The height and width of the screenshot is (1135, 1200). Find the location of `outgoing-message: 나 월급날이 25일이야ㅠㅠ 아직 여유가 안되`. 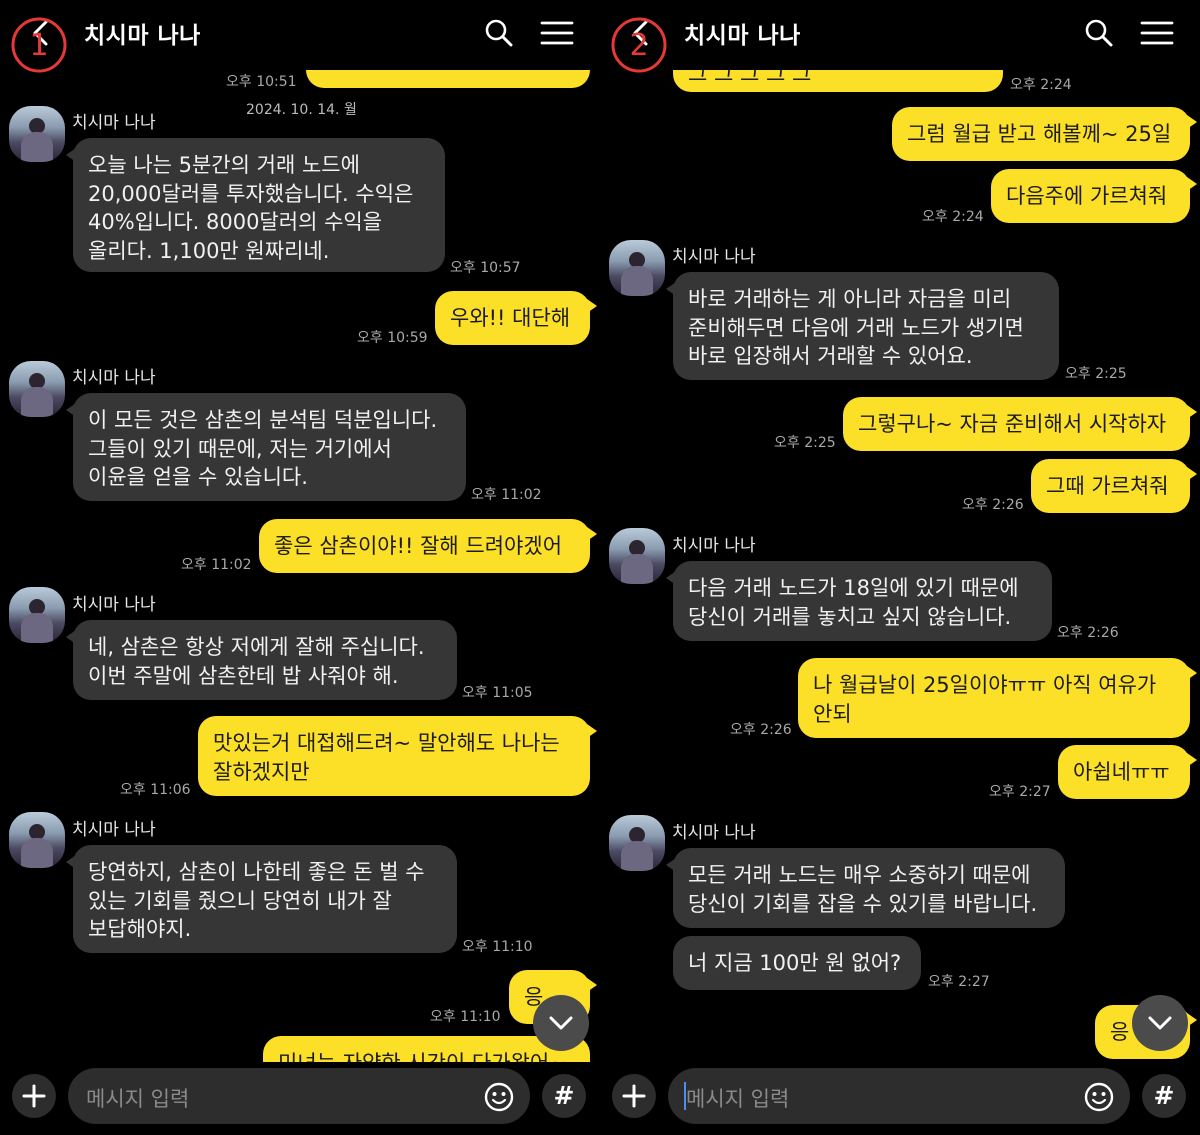

outgoing-message: 나 월급날이 25일이야ㅠㅠ 아직 여유가 안되 is located at coordinates (997, 698).